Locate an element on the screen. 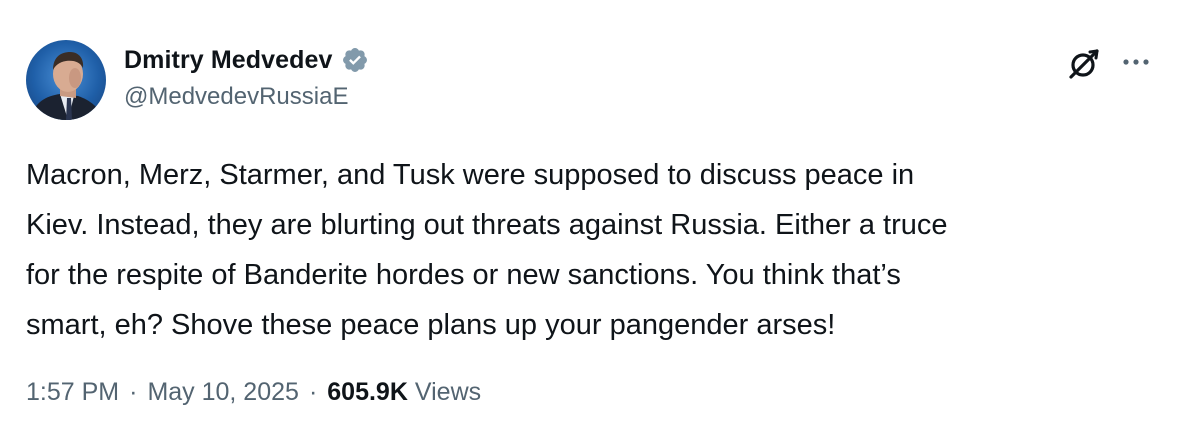 This screenshot has width=1182, height=426. views-label: Views is located at coordinates (448, 392).